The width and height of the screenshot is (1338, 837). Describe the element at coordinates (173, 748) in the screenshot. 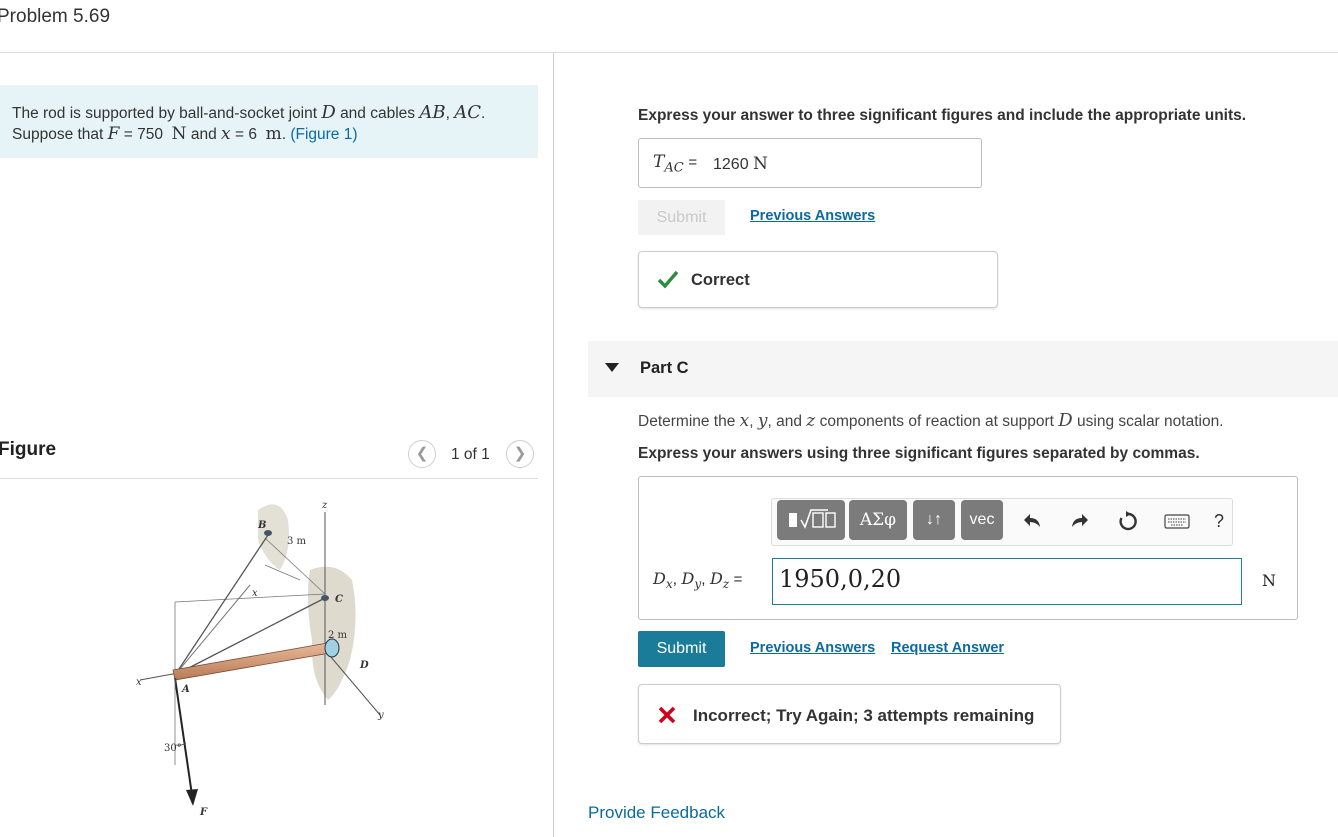

I see `label-30deg: 30°` at that location.